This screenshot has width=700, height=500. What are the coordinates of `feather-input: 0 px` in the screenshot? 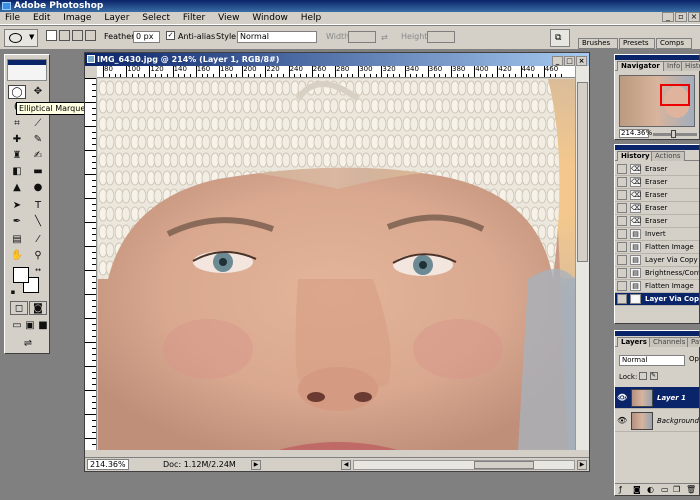 It's located at (146, 37).